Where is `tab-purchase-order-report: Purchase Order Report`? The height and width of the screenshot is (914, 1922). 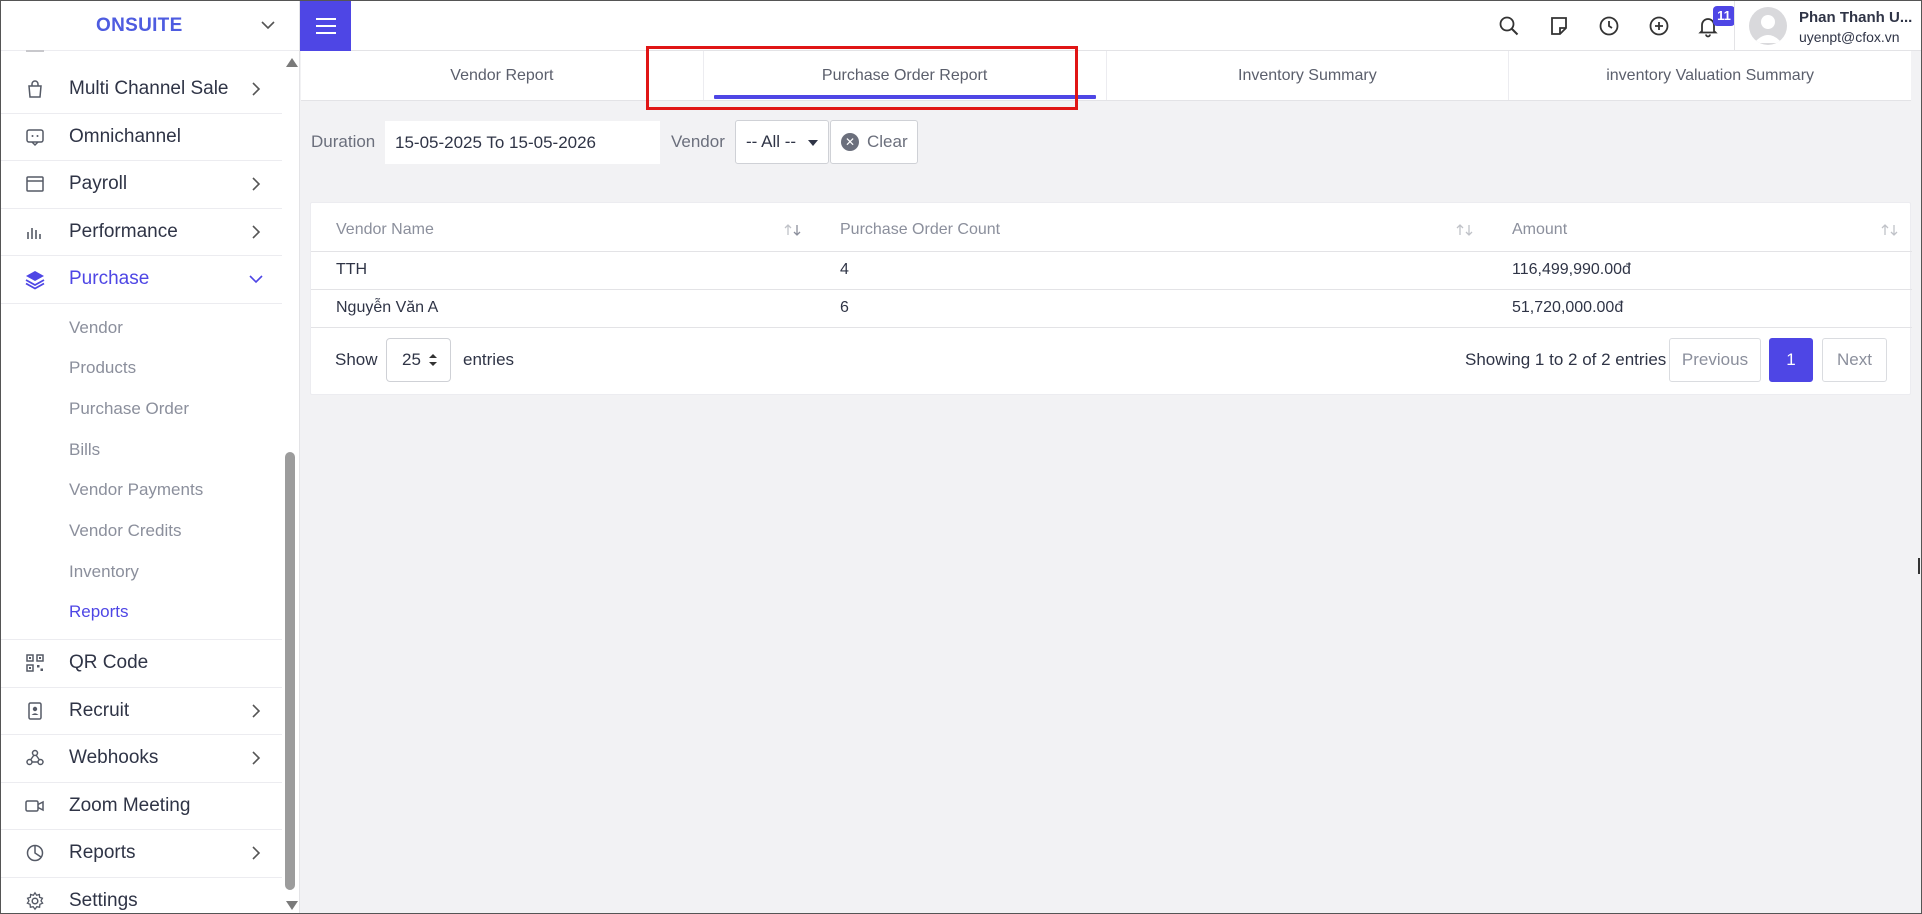
tab-purchase-order-report: Purchase Order Report is located at coordinates (905, 75).